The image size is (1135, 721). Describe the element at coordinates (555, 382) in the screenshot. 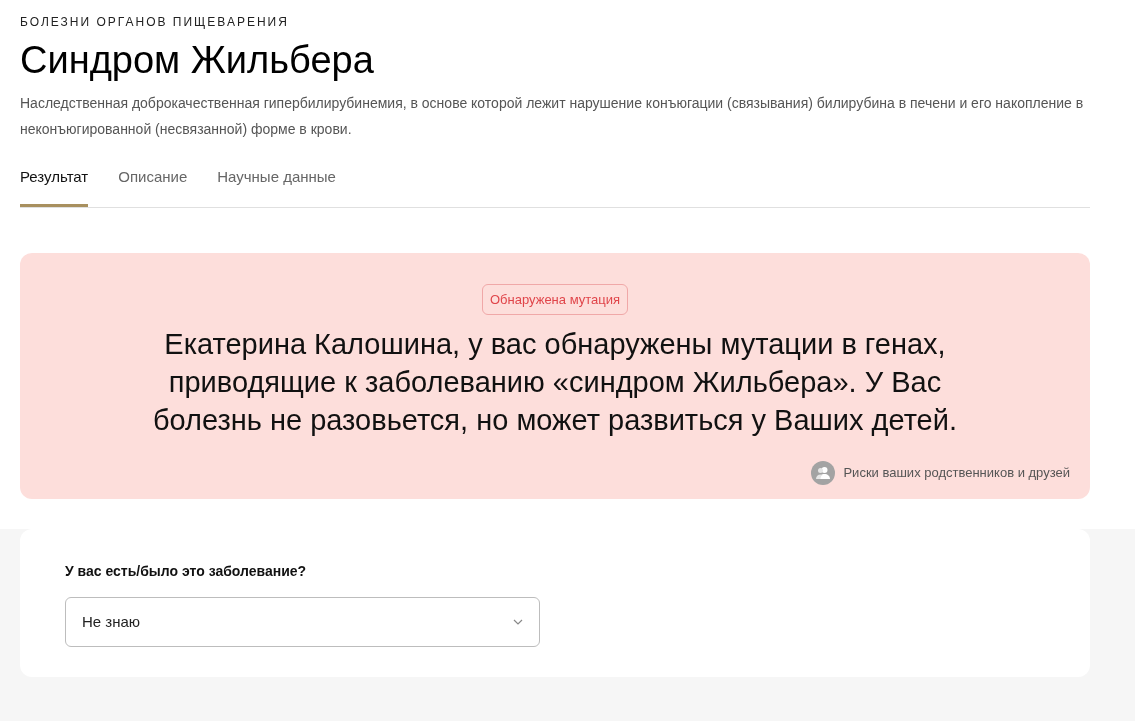

I see `result-message: Екатерина Калошина, у вас обнаружены мутации в генах, приводящие к заболеванию «синдром Жильбера». У Вас болезнь не разовьется, но может развиться у Ваших детей.` at that location.